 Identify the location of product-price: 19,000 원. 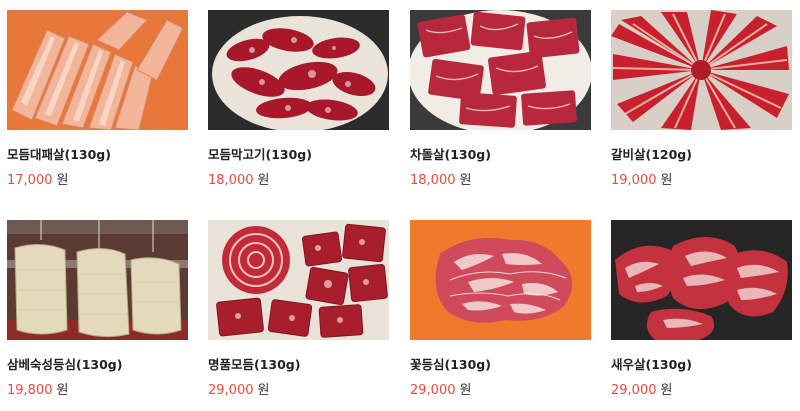
(701, 181).